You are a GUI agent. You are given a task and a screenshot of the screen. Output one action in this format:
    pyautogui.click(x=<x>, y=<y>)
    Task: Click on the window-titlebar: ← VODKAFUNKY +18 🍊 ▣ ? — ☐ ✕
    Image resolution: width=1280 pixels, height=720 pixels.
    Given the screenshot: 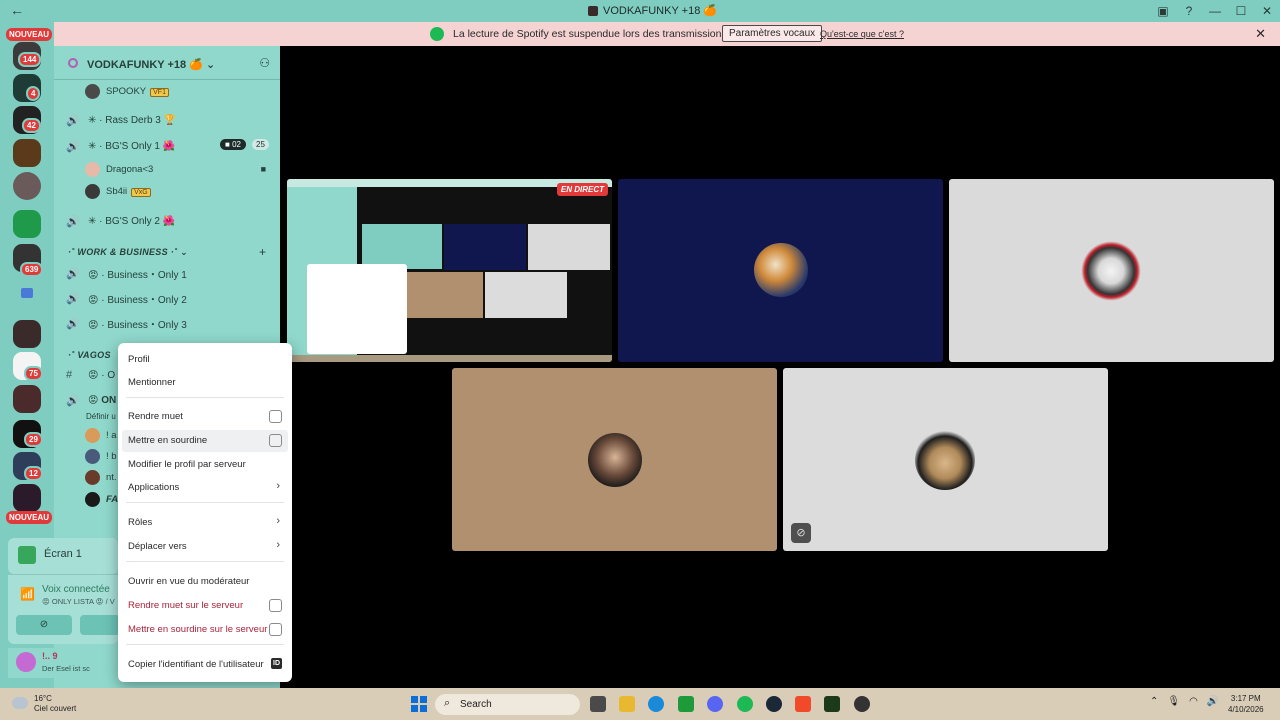 What is the action you would take?
    pyautogui.click(x=640, y=11)
    